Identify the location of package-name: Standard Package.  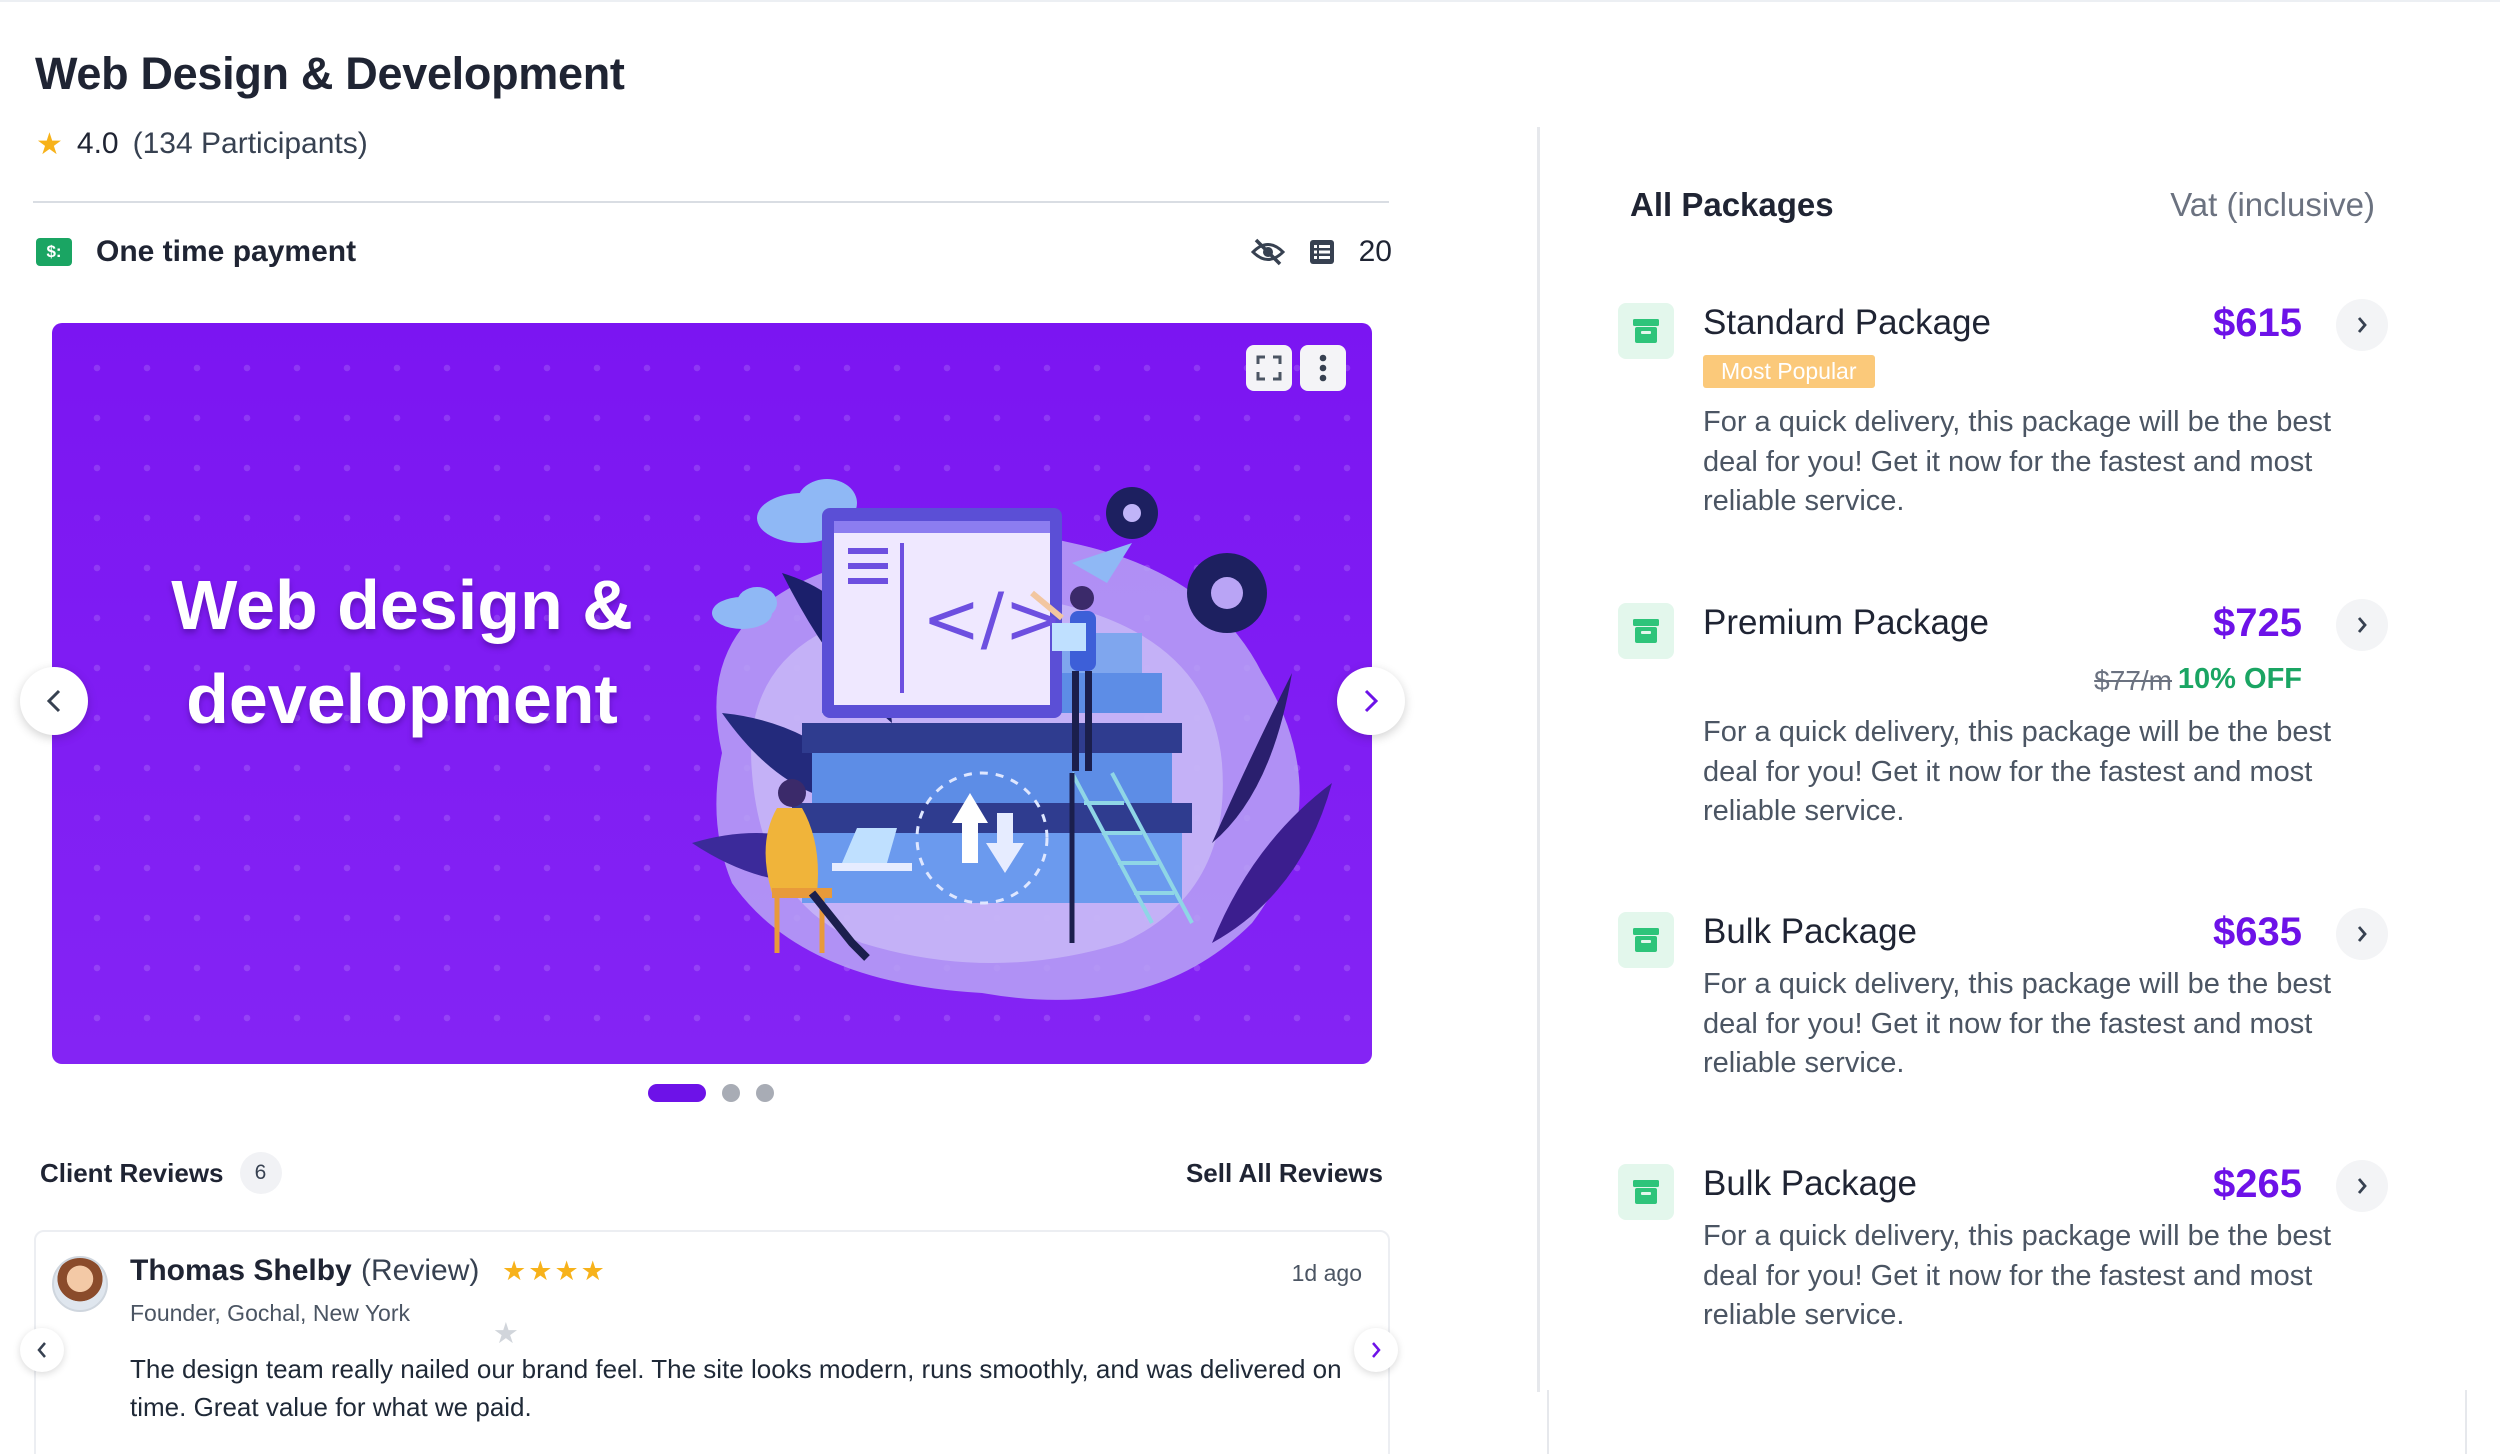
(1847, 322).